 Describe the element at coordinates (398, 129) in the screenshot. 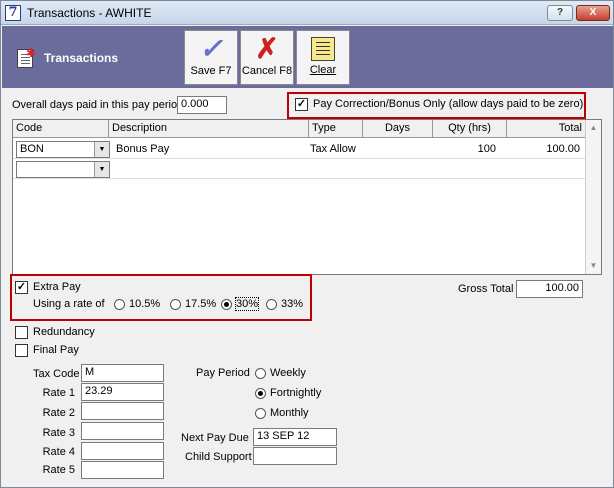

I see `col-days: Days` at that location.